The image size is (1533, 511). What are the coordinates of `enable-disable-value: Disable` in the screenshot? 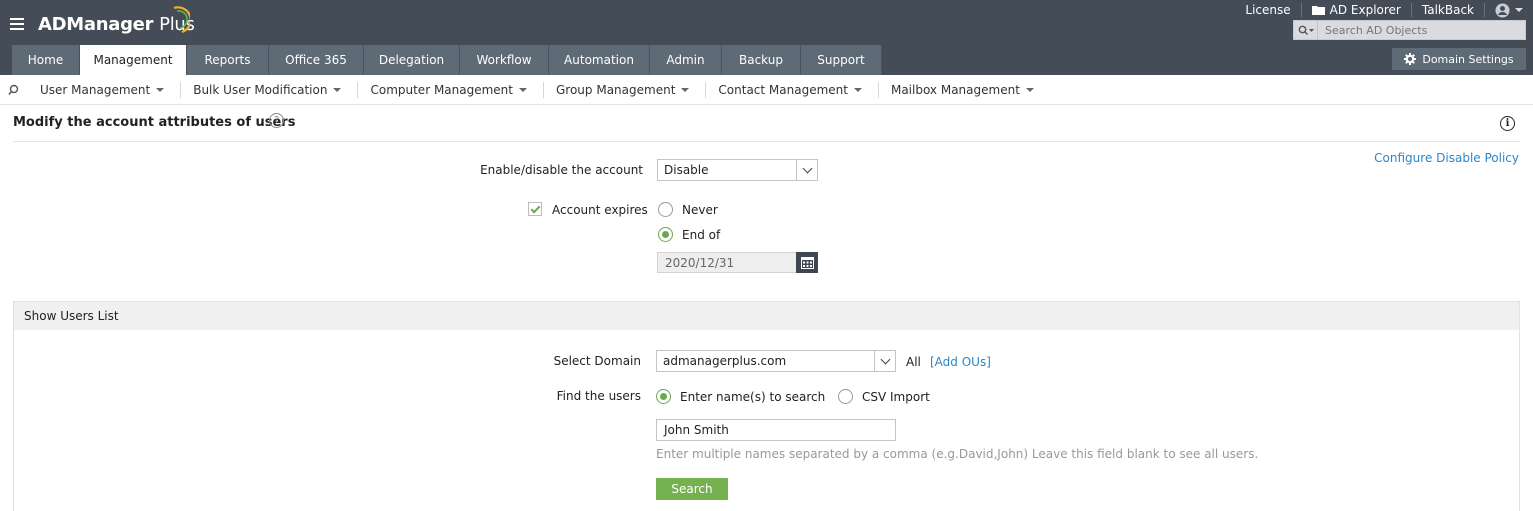 It's located at (686, 170).